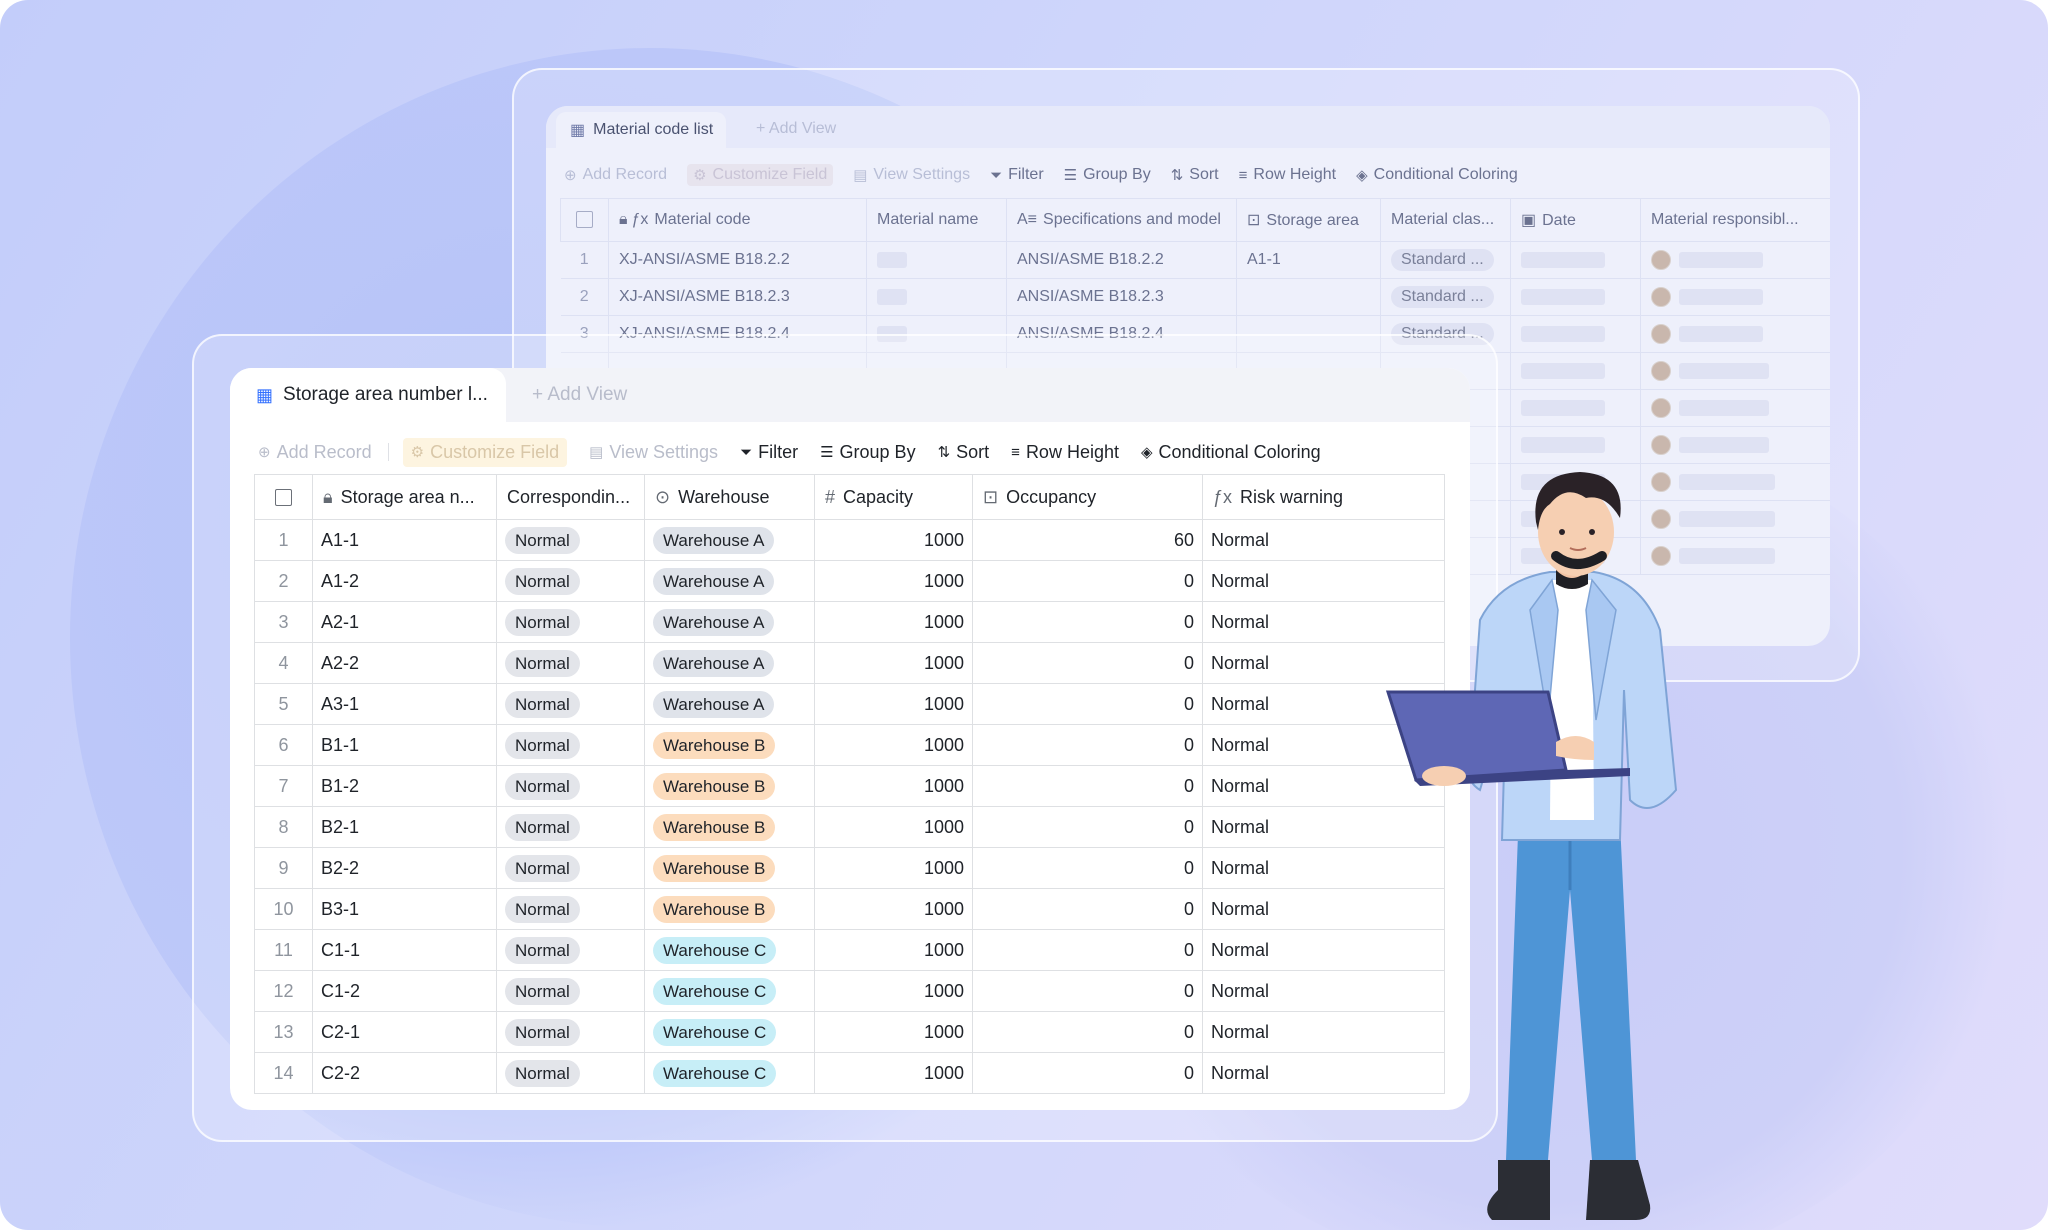  Describe the element at coordinates (1231, 452) in the screenshot. I see `conditional-coloring-button: ◈ Conditional Coloring` at that location.